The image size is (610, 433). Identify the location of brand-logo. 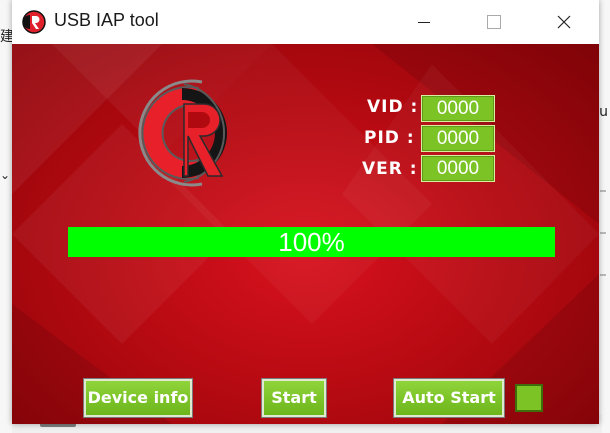
(182, 133).